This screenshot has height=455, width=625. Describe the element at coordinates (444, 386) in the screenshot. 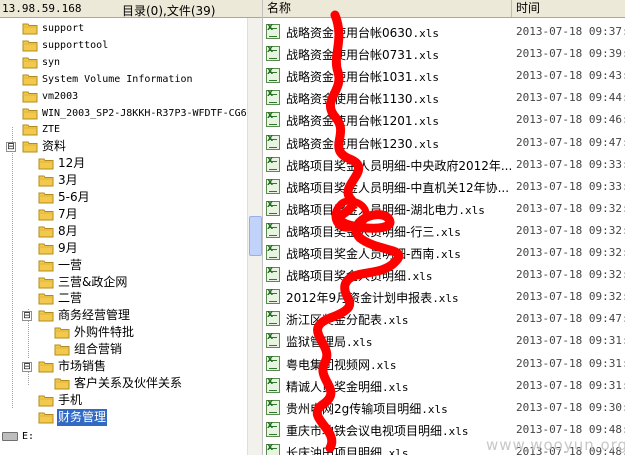

I see `file-row: 精诚人员奖金明细.xls 2013-07-18 09:31:4` at that location.